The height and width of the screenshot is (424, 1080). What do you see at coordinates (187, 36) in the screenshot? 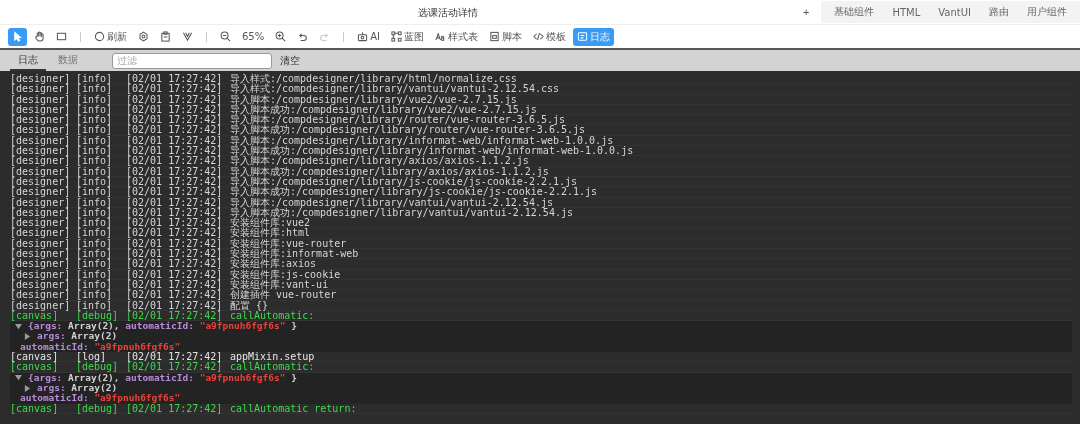
I see `chevron-icon` at bounding box center [187, 36].